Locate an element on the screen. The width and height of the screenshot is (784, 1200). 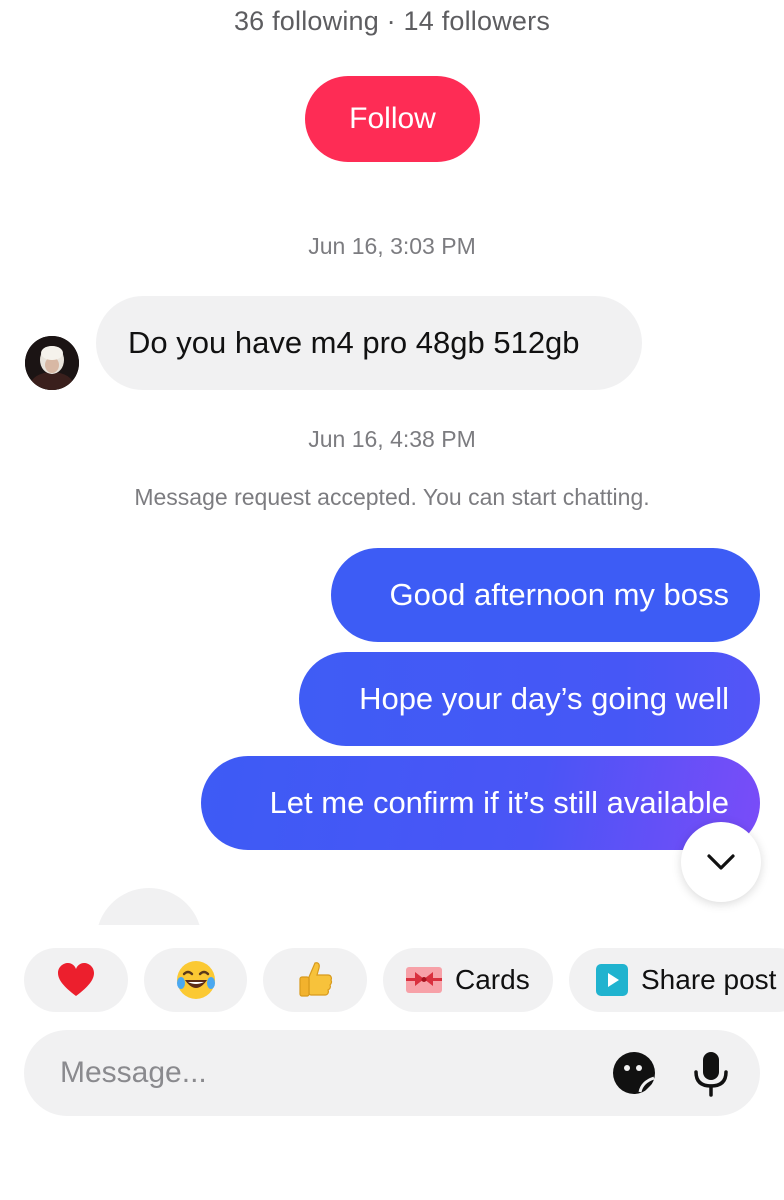
avatar is located at coordinates (52, 363).